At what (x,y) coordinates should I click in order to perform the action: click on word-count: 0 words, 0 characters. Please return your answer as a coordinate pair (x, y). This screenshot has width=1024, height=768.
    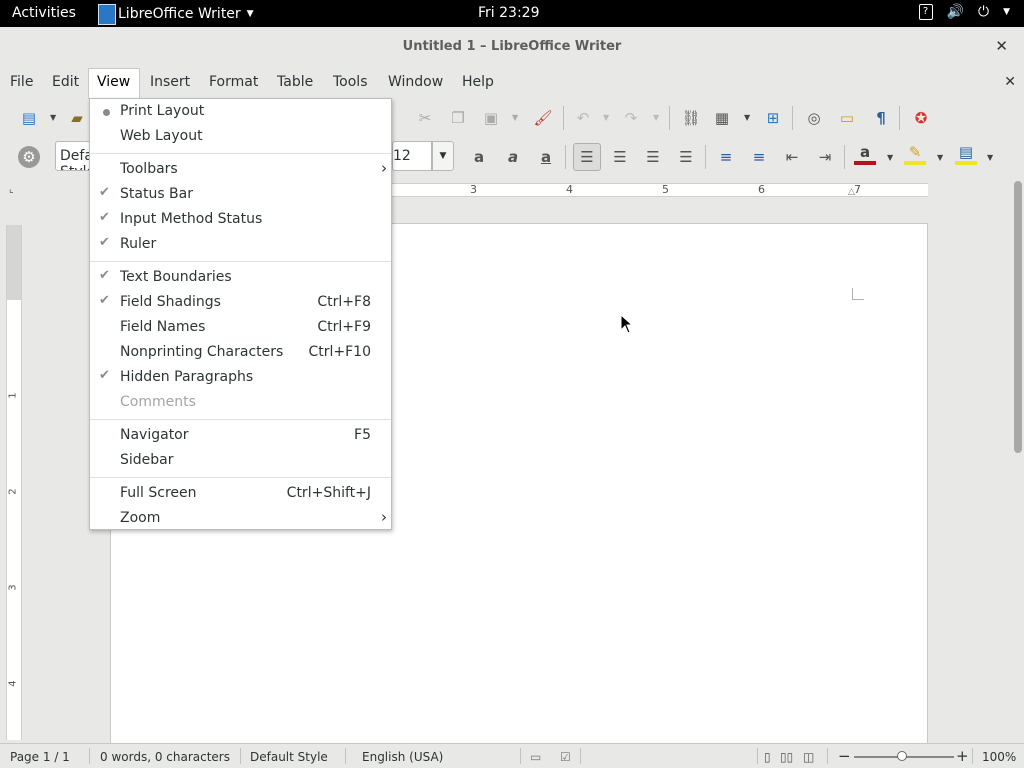
    Looking at the image, I should click on (165, 757).